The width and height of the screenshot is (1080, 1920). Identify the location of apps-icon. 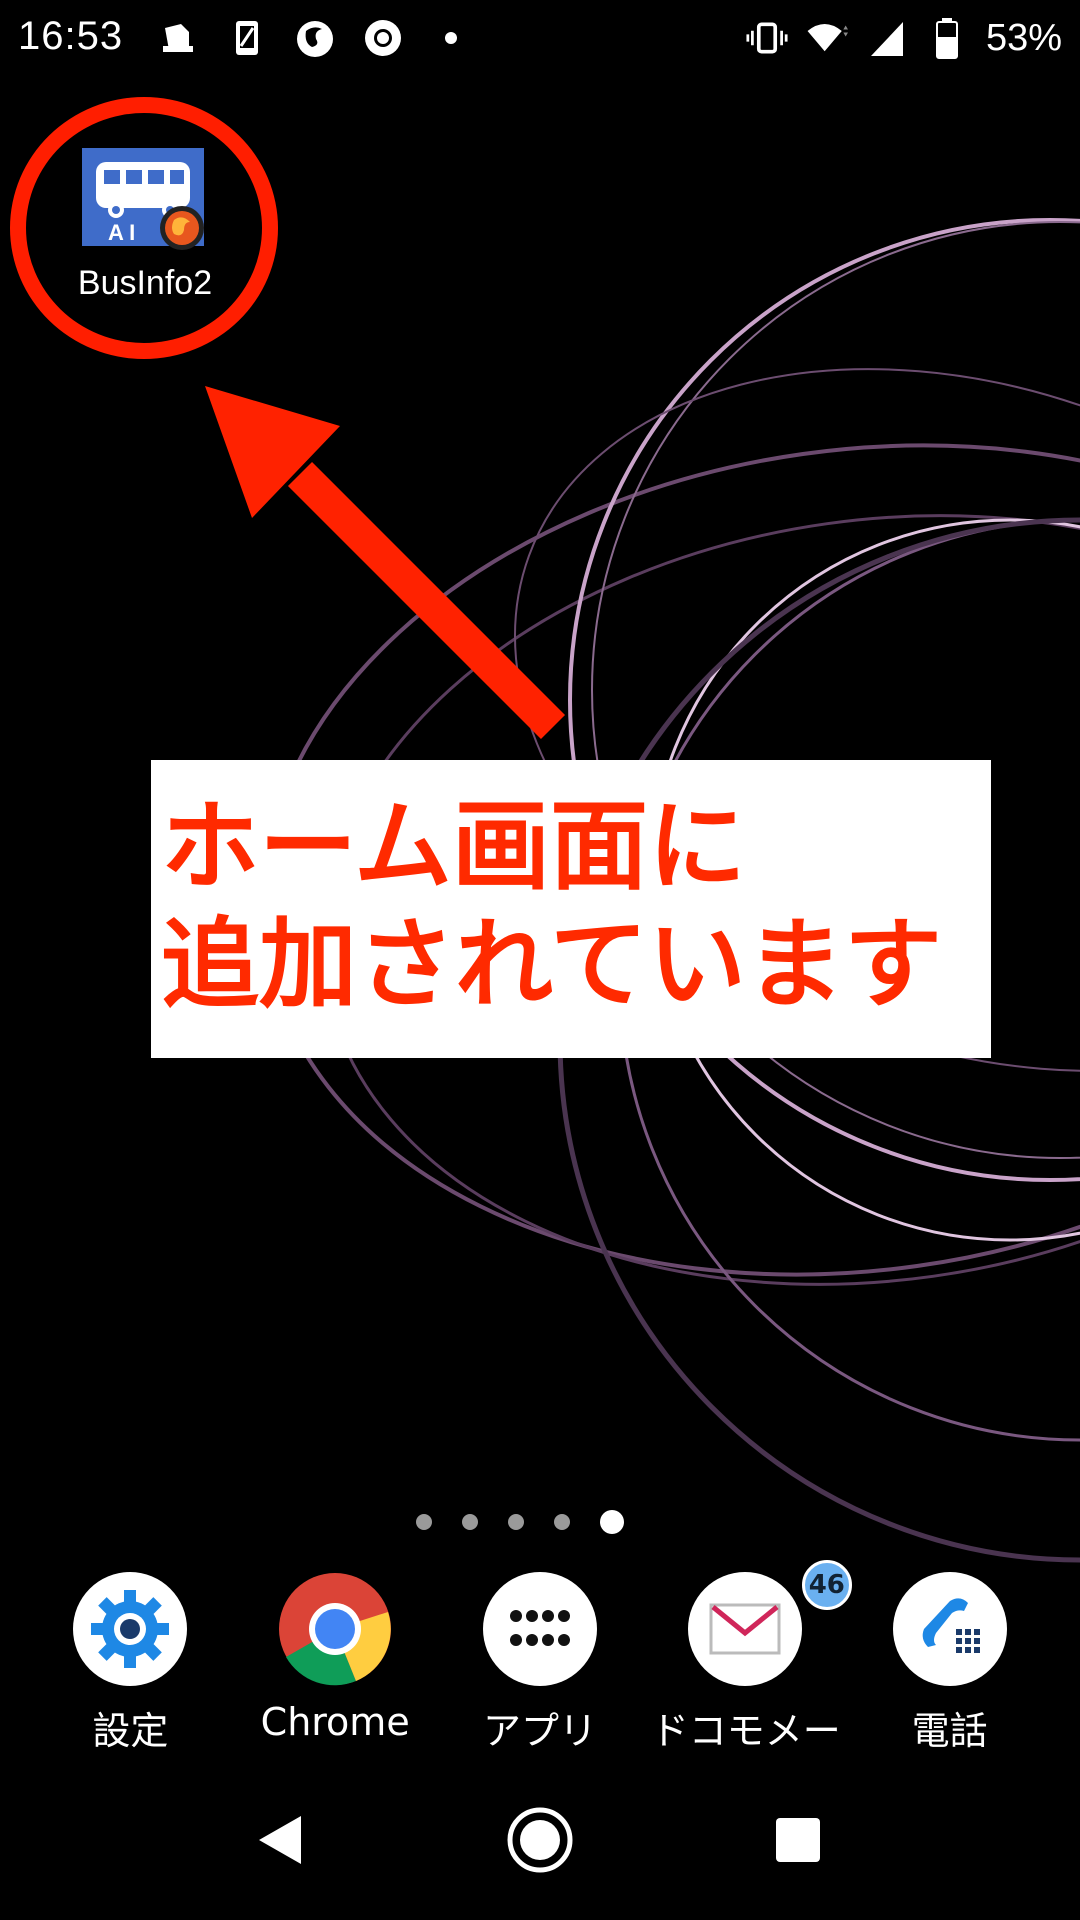
(539, 1629).